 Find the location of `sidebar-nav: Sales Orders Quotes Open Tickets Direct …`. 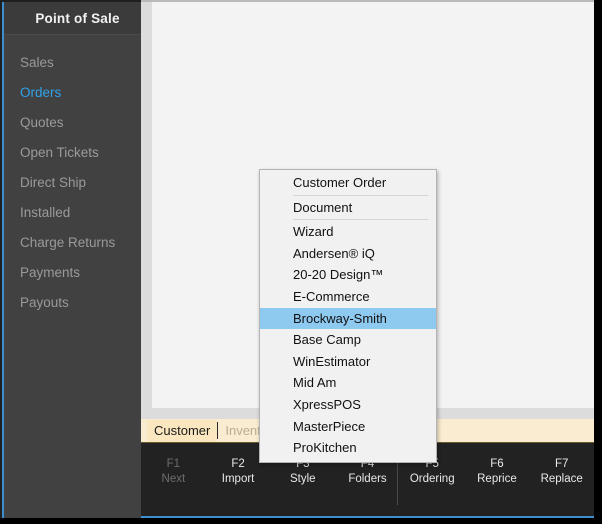

sidebar-nav: Sales Orders Quotes Open Tickets Direct … is located at coordinates (72, 176).